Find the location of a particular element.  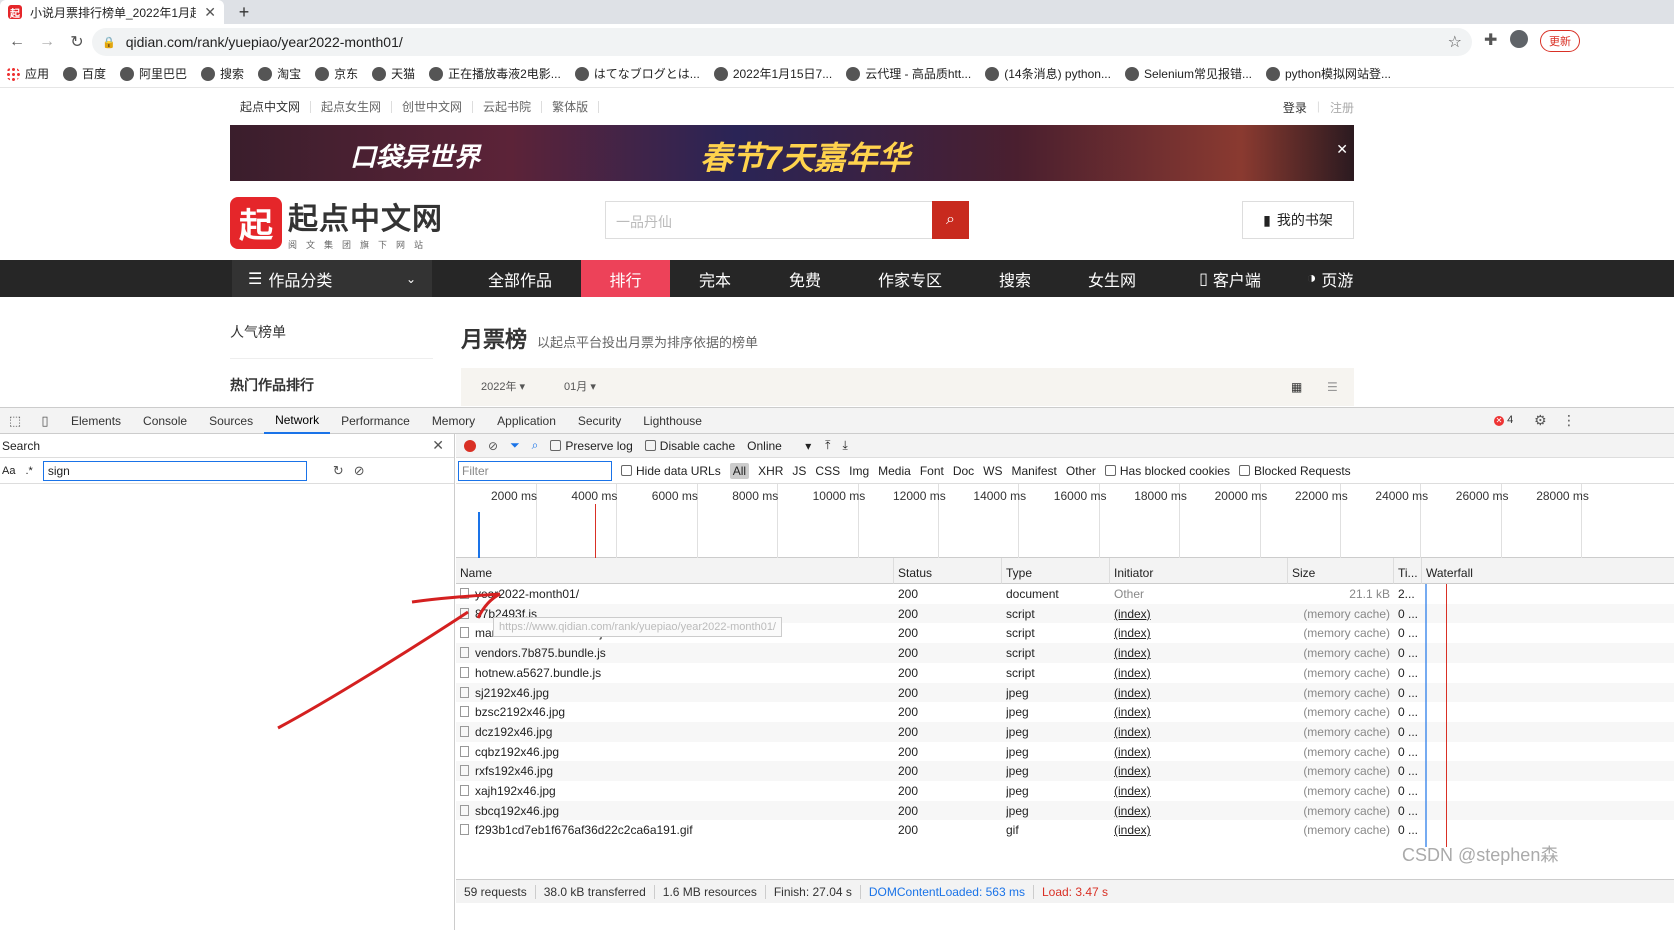

bookmark-item: 京东 is located at coordinates (336, 73).